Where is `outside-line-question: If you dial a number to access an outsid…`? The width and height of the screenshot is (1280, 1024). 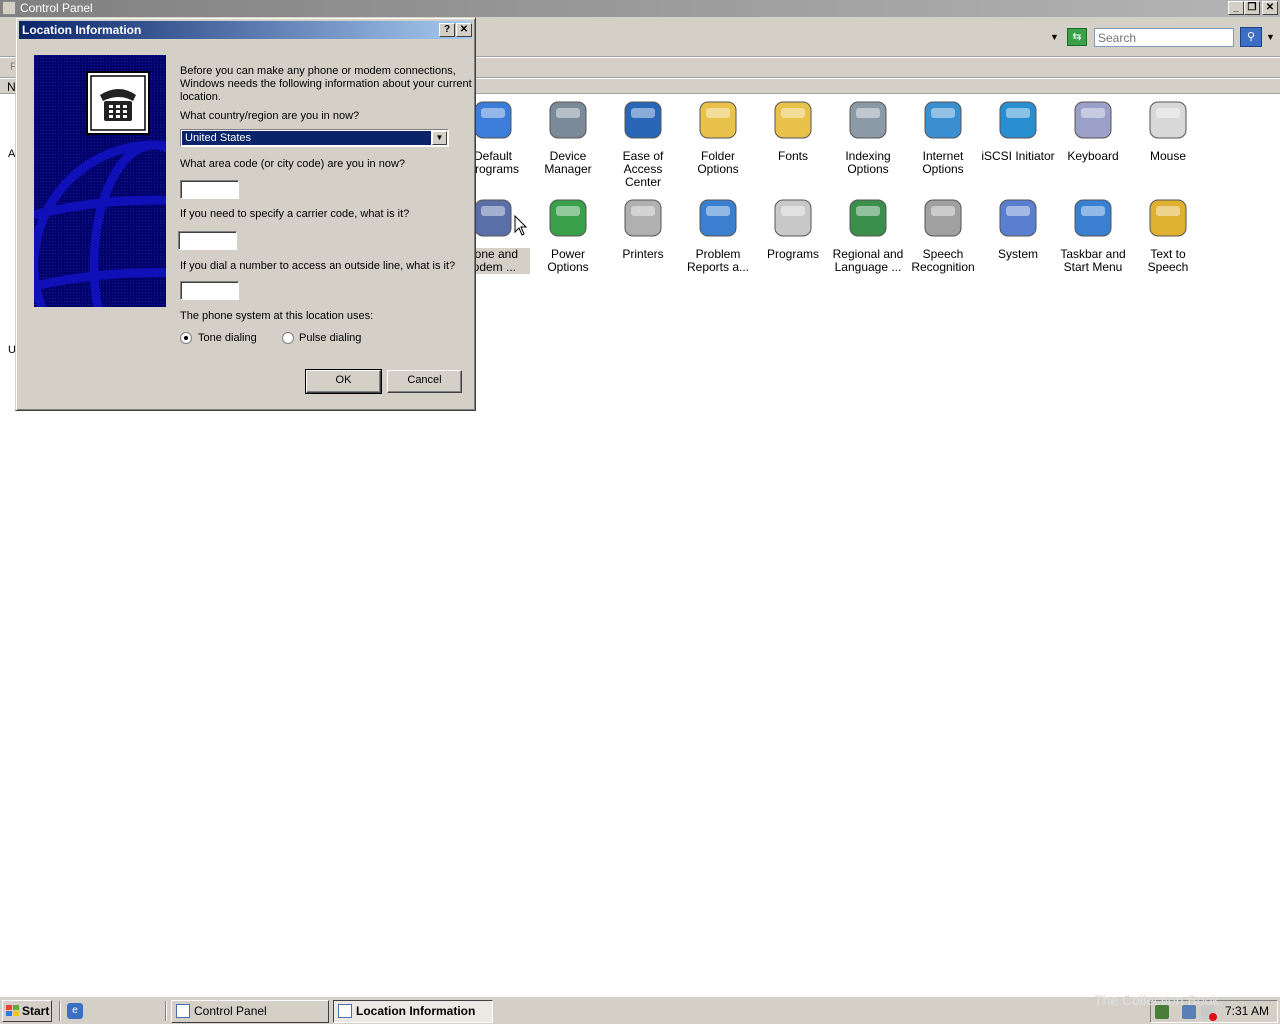
outside-line-question: If you dial a number to access an outsid… is located at coordinates (318, 266).